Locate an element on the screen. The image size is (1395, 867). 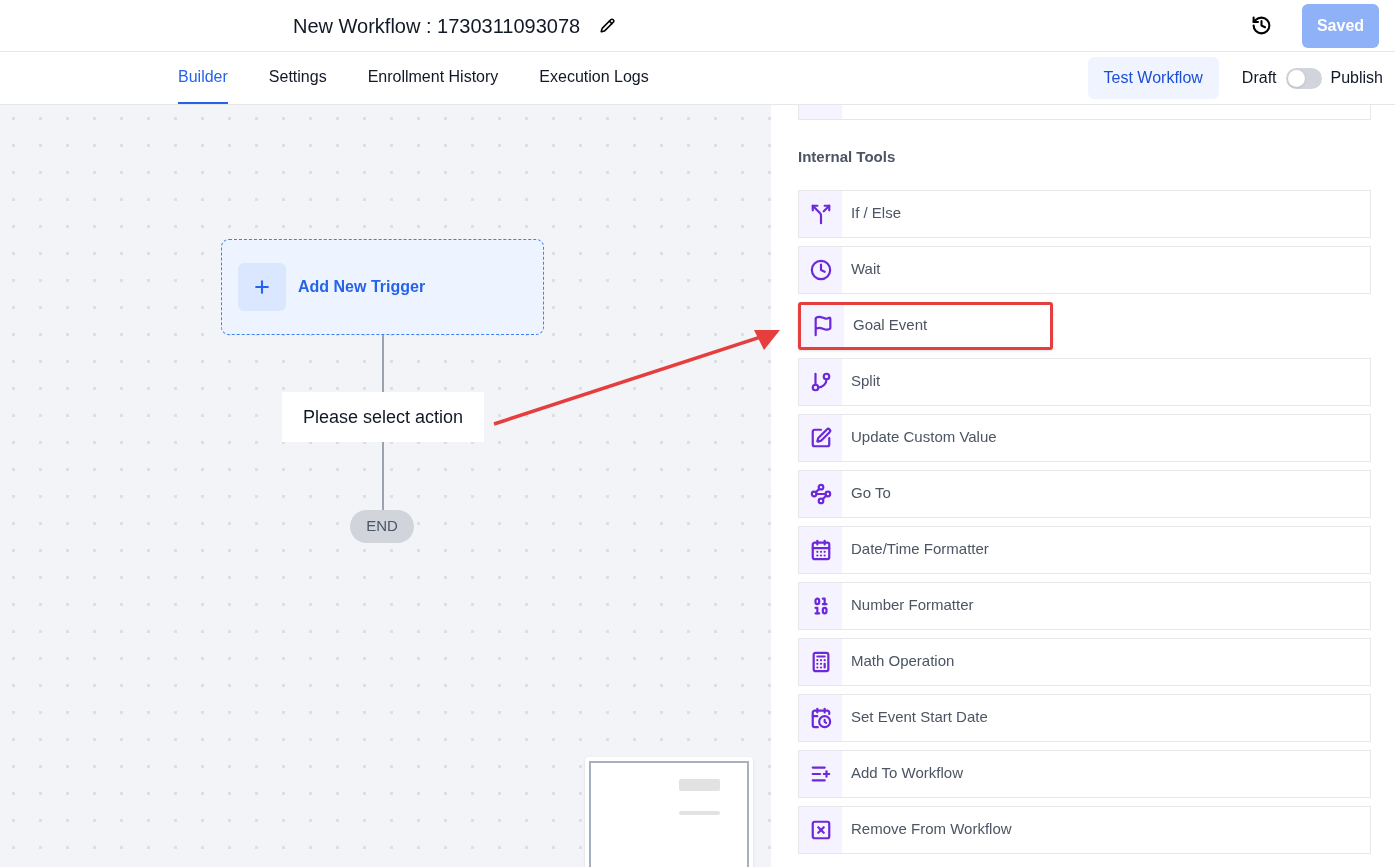
tool-item: Update Custom Value is located at coordinates (1084, 437).